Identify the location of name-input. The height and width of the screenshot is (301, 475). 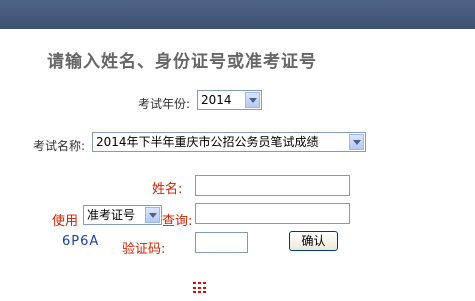
(272, 185).